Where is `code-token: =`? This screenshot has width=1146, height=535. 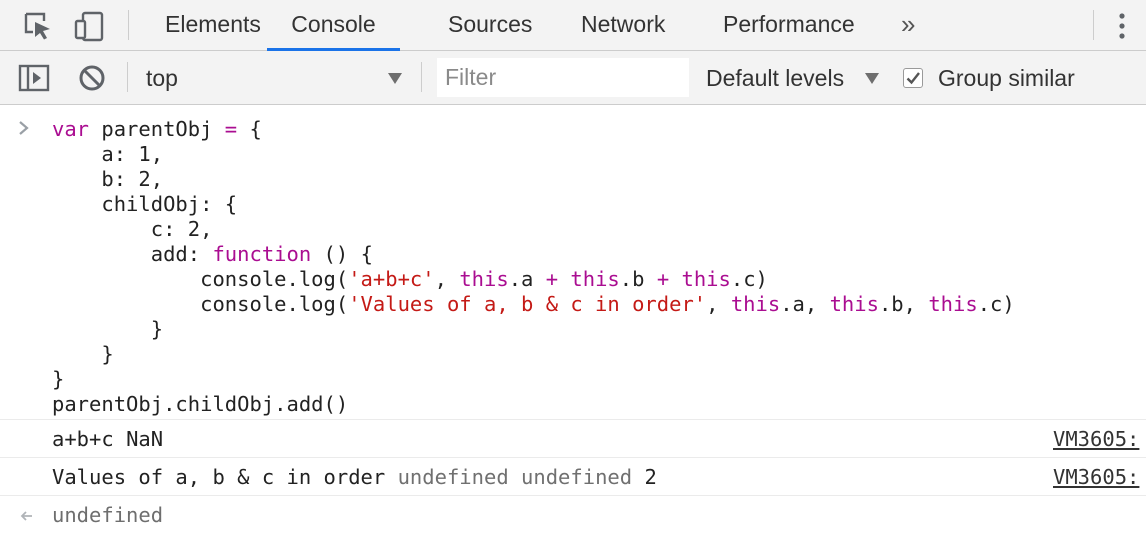
code-token: = is located at coordinates (231, 129).